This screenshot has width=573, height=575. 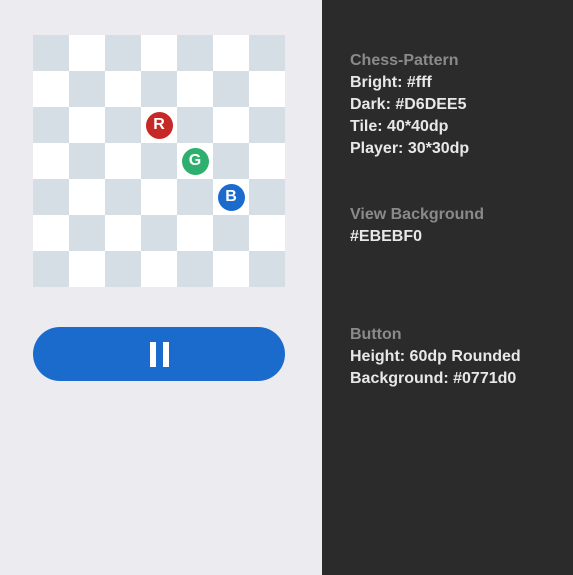 What do you see at coordinates (399, 126) in the screenshot?
I see `info-line: Tile: 40*40dp` at bounding box center [399, 126].